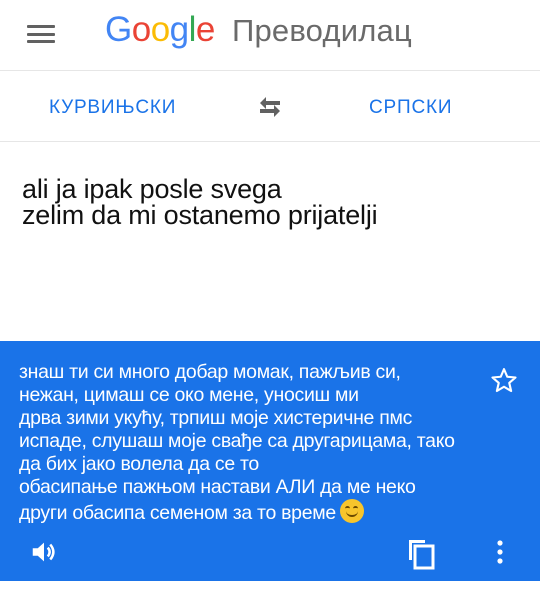 This screenshot has width=540, height=601. What do you see at coordinates (44, 552) in the screenshot?
I see `speaker-icon` at bounding box center [44, 552].